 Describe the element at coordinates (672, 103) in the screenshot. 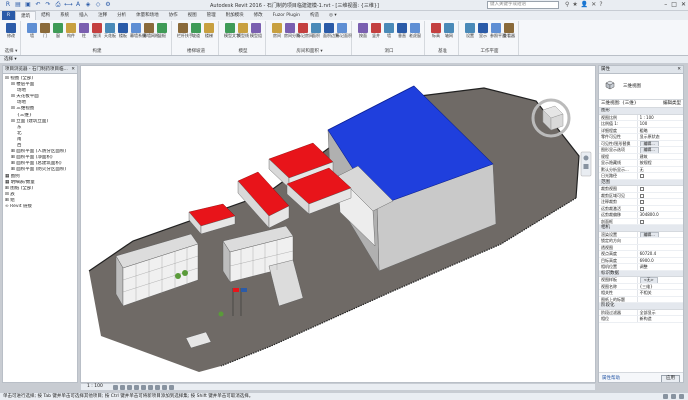

I see `edit-type-button: 编辑类型` at that location.